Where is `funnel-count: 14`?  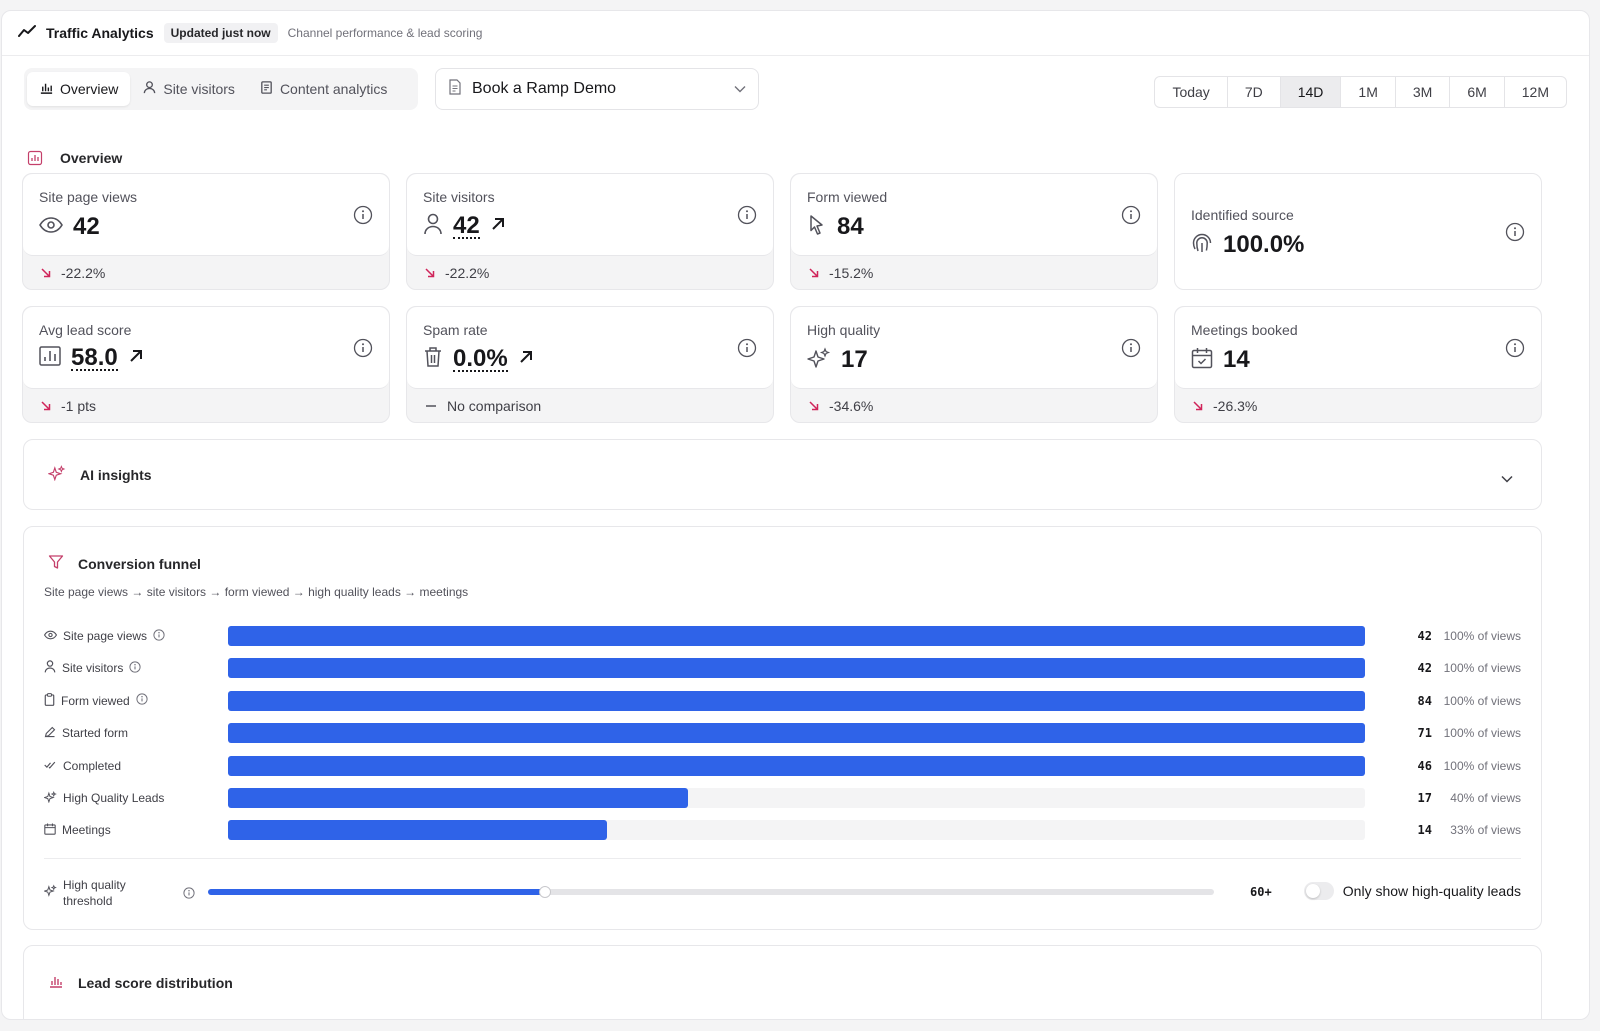 funnel-count: 14 is located at coordinates (1424, 830).